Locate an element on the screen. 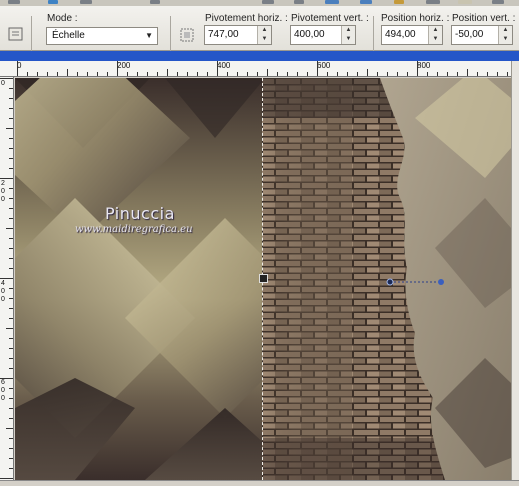 The width and height of the screenshot is (519, 486). mode-select: Échelle ▼ is located at coordinates (102, 36).